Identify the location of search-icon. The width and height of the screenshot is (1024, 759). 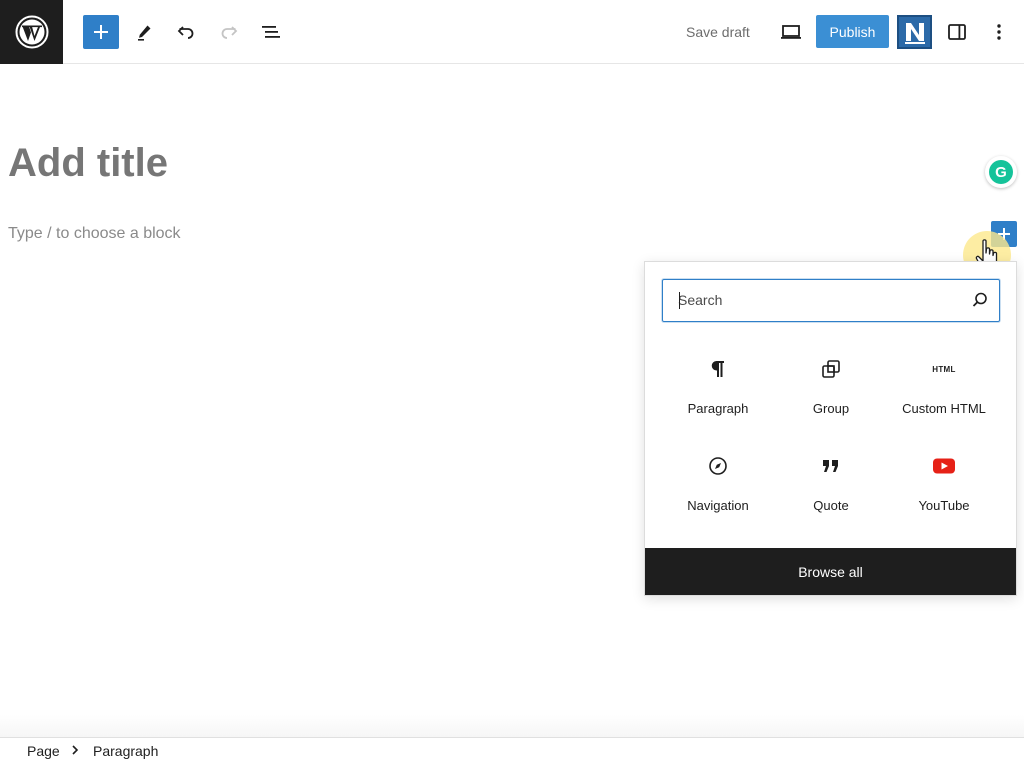
(979, 299).